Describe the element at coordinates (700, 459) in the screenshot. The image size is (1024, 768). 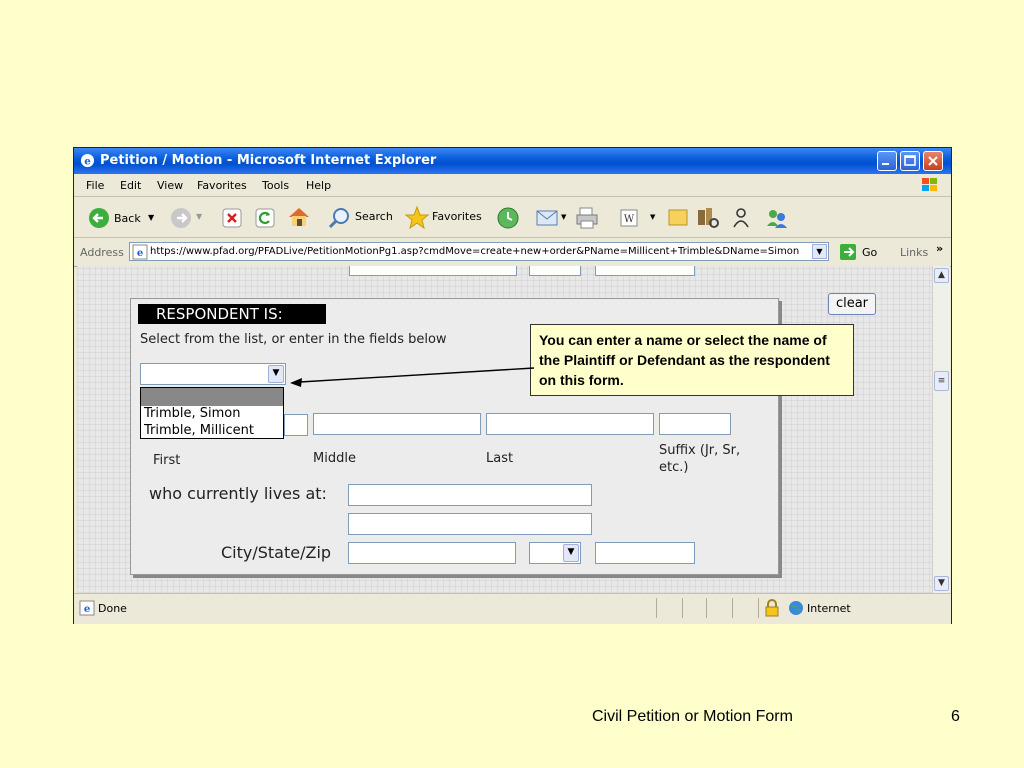
I see `label-suffix: Suffix (Jr, Sr, etc.)` at that location.